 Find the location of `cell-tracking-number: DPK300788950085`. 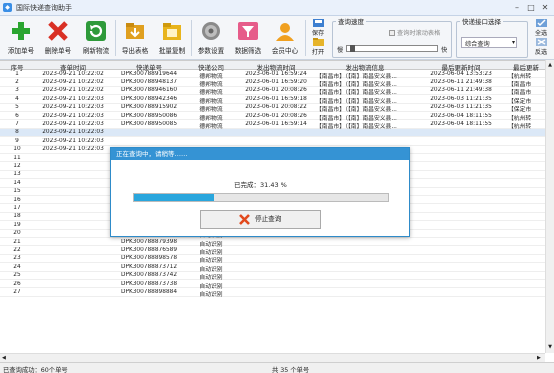

cell-tracking-number: DPK300788950085 is located at coordinates (149, 123).